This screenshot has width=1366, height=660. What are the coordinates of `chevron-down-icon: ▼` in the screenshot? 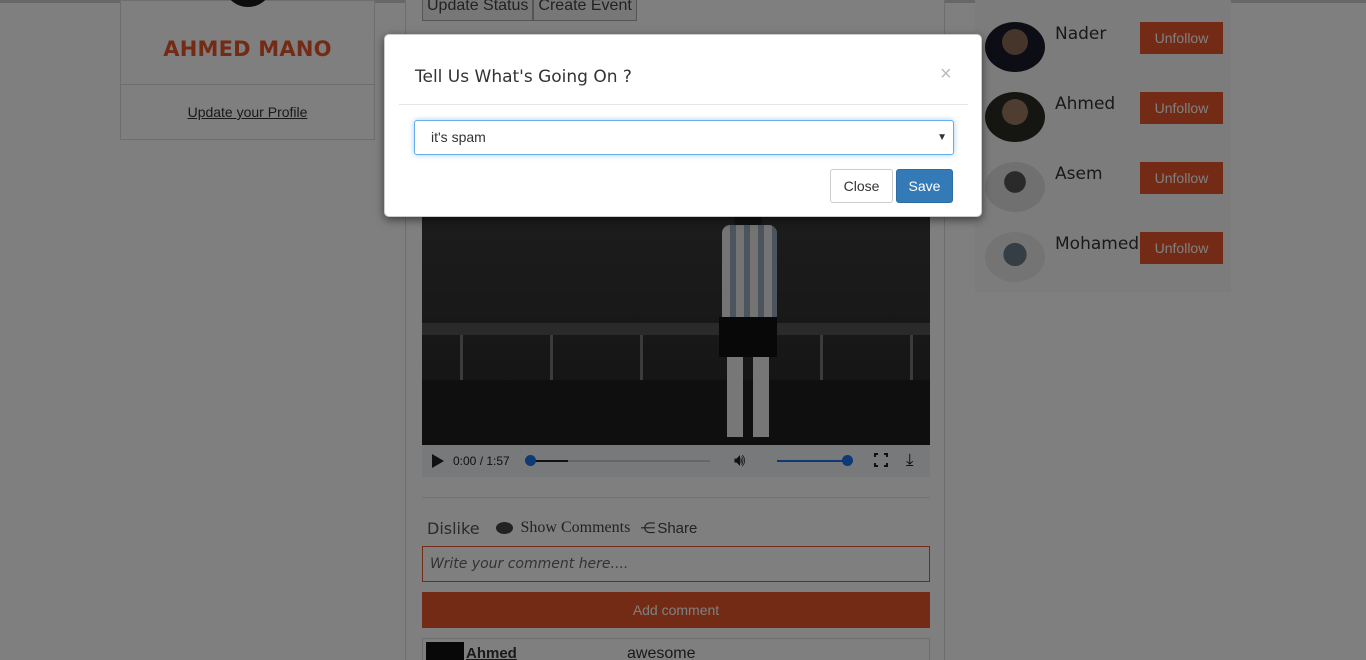 It's located at (942, 137).